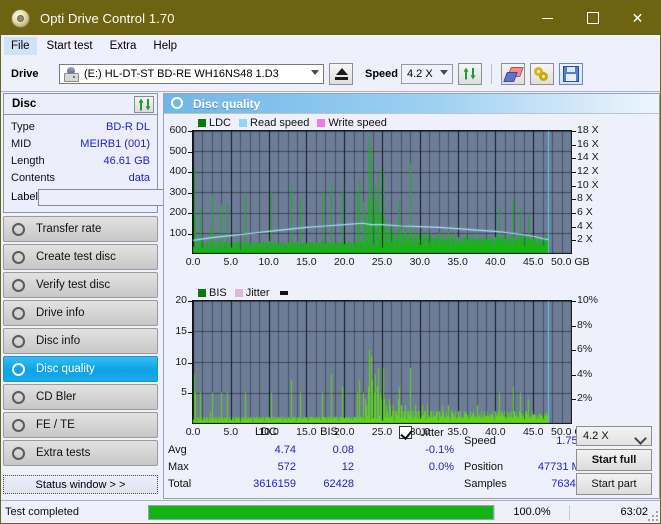  What do you see at coordinates (532, 512) in the screenshot?
I see `progress-percent: 100.0%` at bounding box center [532, 512].